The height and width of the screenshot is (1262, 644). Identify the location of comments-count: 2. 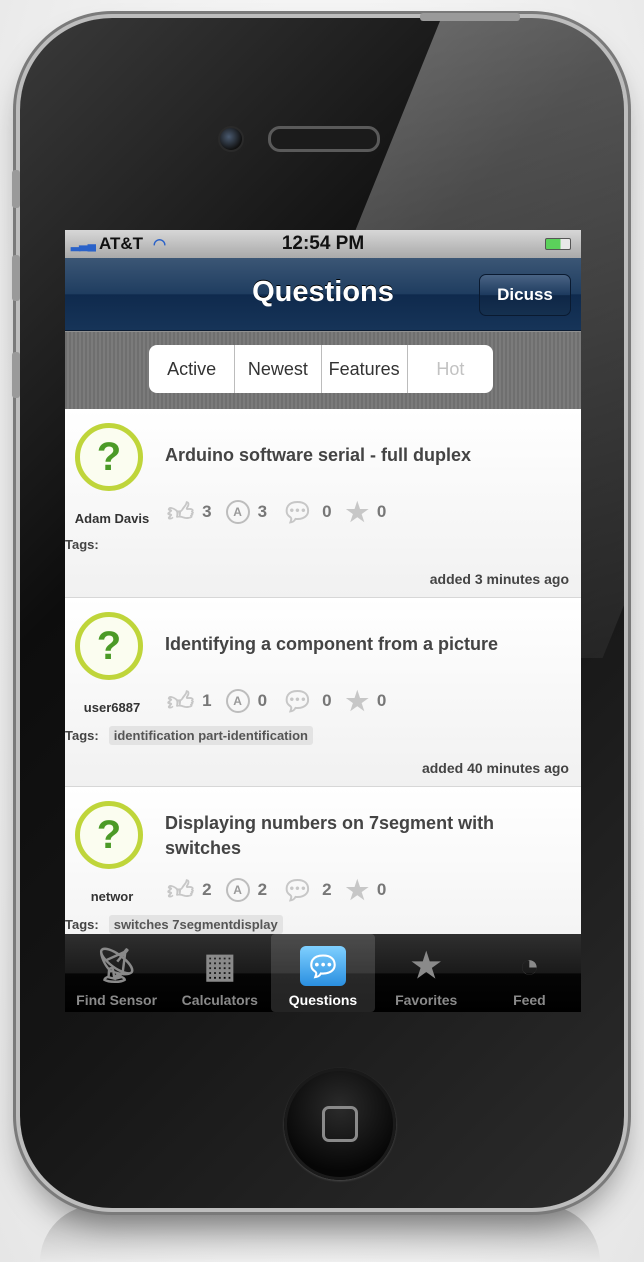
(327, 889).